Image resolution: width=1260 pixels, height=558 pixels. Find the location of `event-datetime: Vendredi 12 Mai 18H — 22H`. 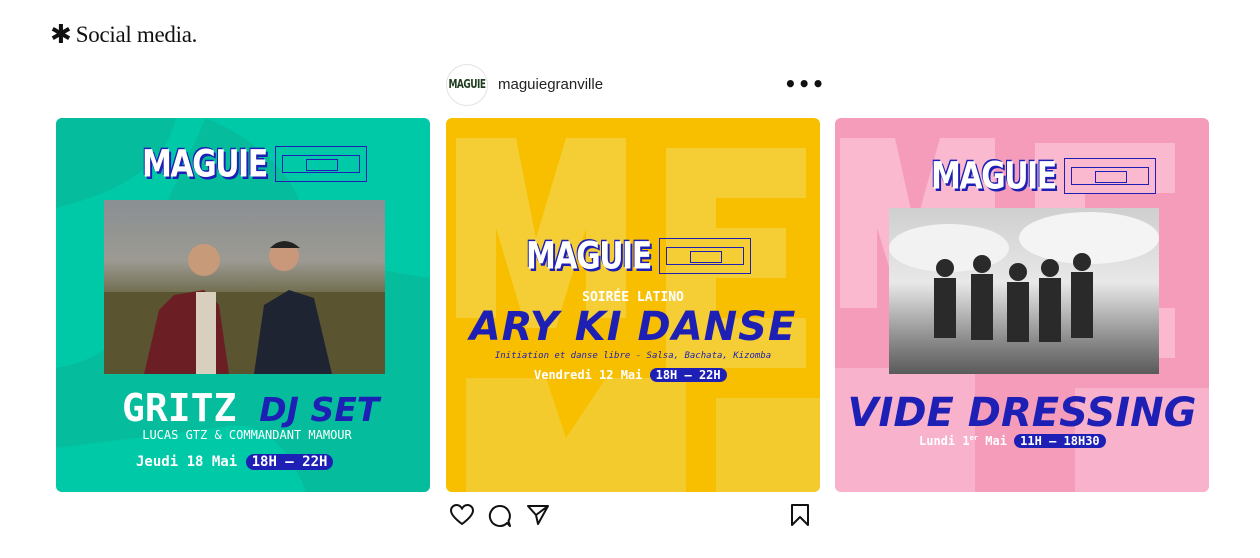

event-datetime: Vendredi 12 Mai 18H — 22H is located at coordinates (630, 375).